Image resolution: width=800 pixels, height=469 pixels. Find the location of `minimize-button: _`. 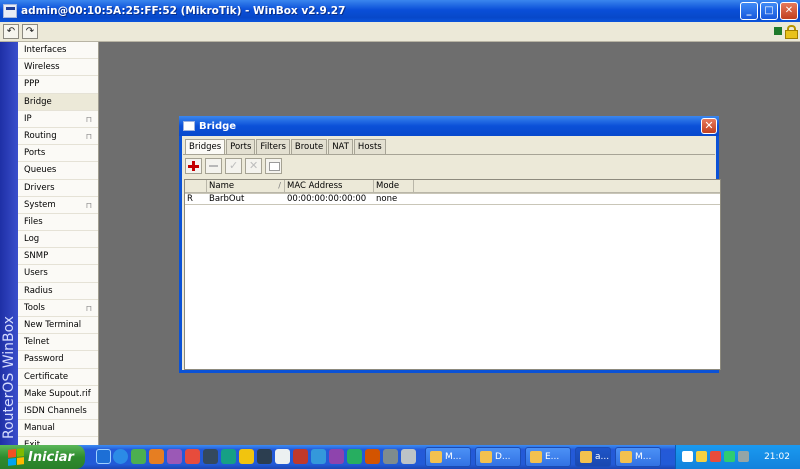

minimize-button: _ is located at coordinates (749, 11).